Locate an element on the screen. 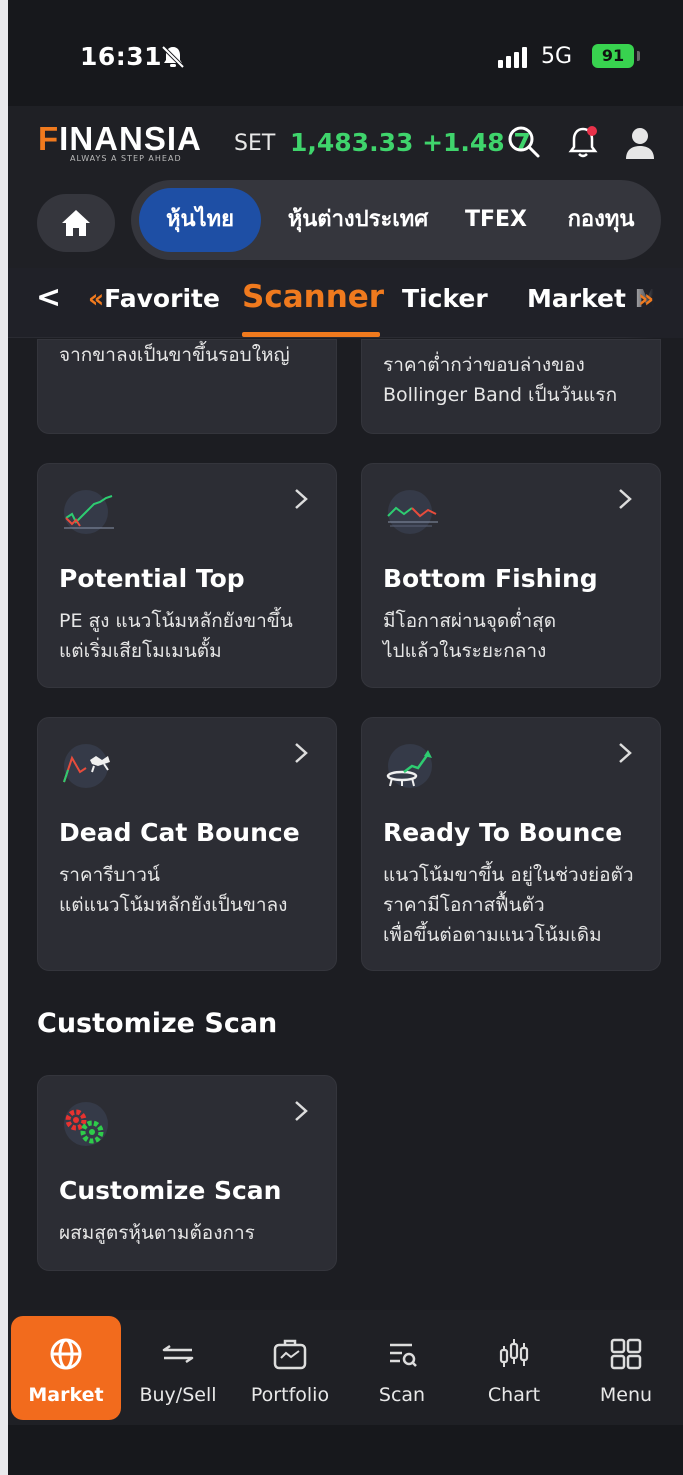  card-description: ราคามีโอกาสฟื้นตัว is located at coordinates (464, 905).